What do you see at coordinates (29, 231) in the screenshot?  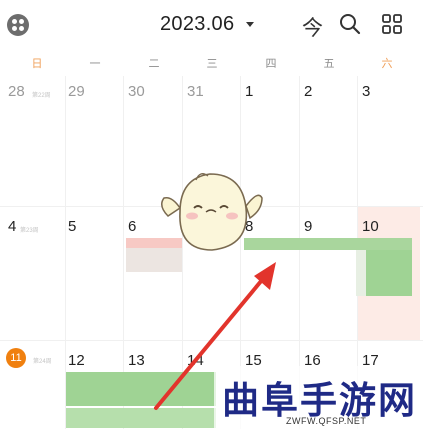 I see `week-number: 第23周` at bounding box center [29, 231].